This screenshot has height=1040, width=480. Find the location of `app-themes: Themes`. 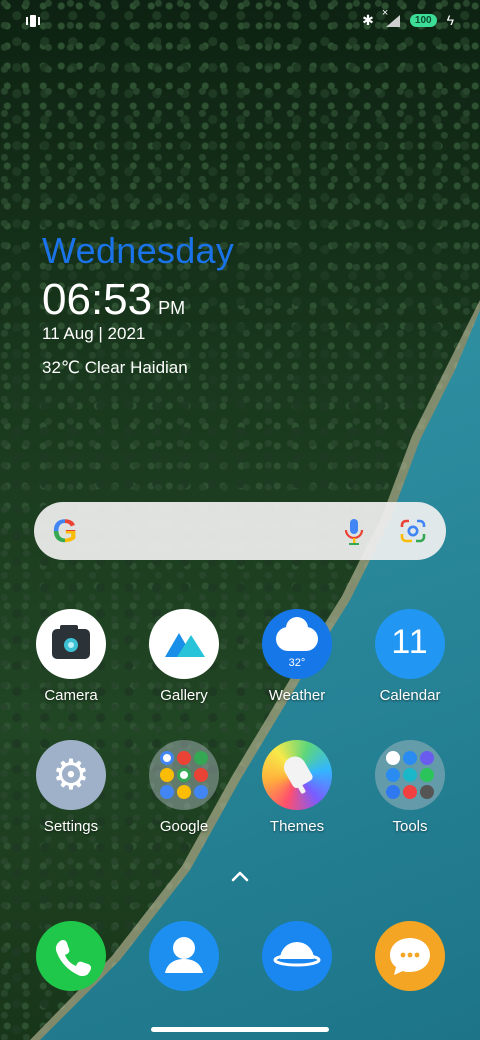

app-themes: Themes is located at coordinates (297, 787).